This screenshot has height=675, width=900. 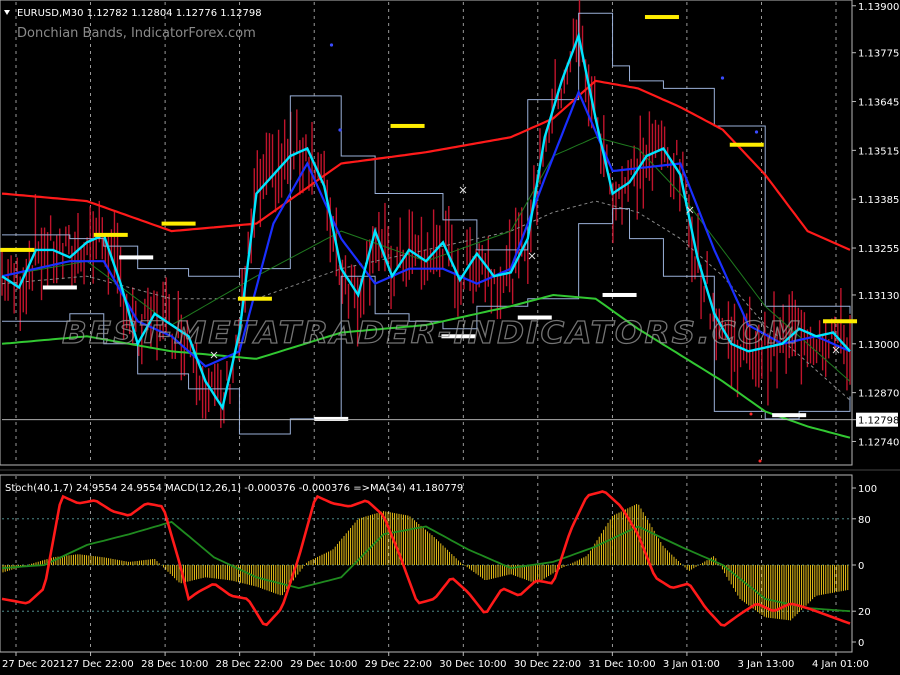 What do you see at coordinates (472, 664) in the screenshot?
I see `time-tick-label: 30 Dec 10:00` at bounding box center [472, 664].